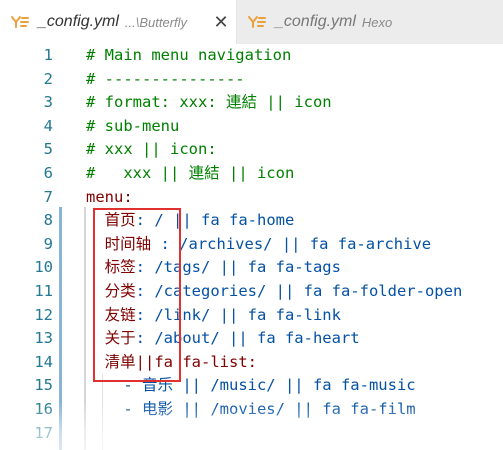 The height and width of the screenshot is (450, 503). Describe the element at coordinates (48, 149) in the screenshot. I see `line-number: 5` at that location.